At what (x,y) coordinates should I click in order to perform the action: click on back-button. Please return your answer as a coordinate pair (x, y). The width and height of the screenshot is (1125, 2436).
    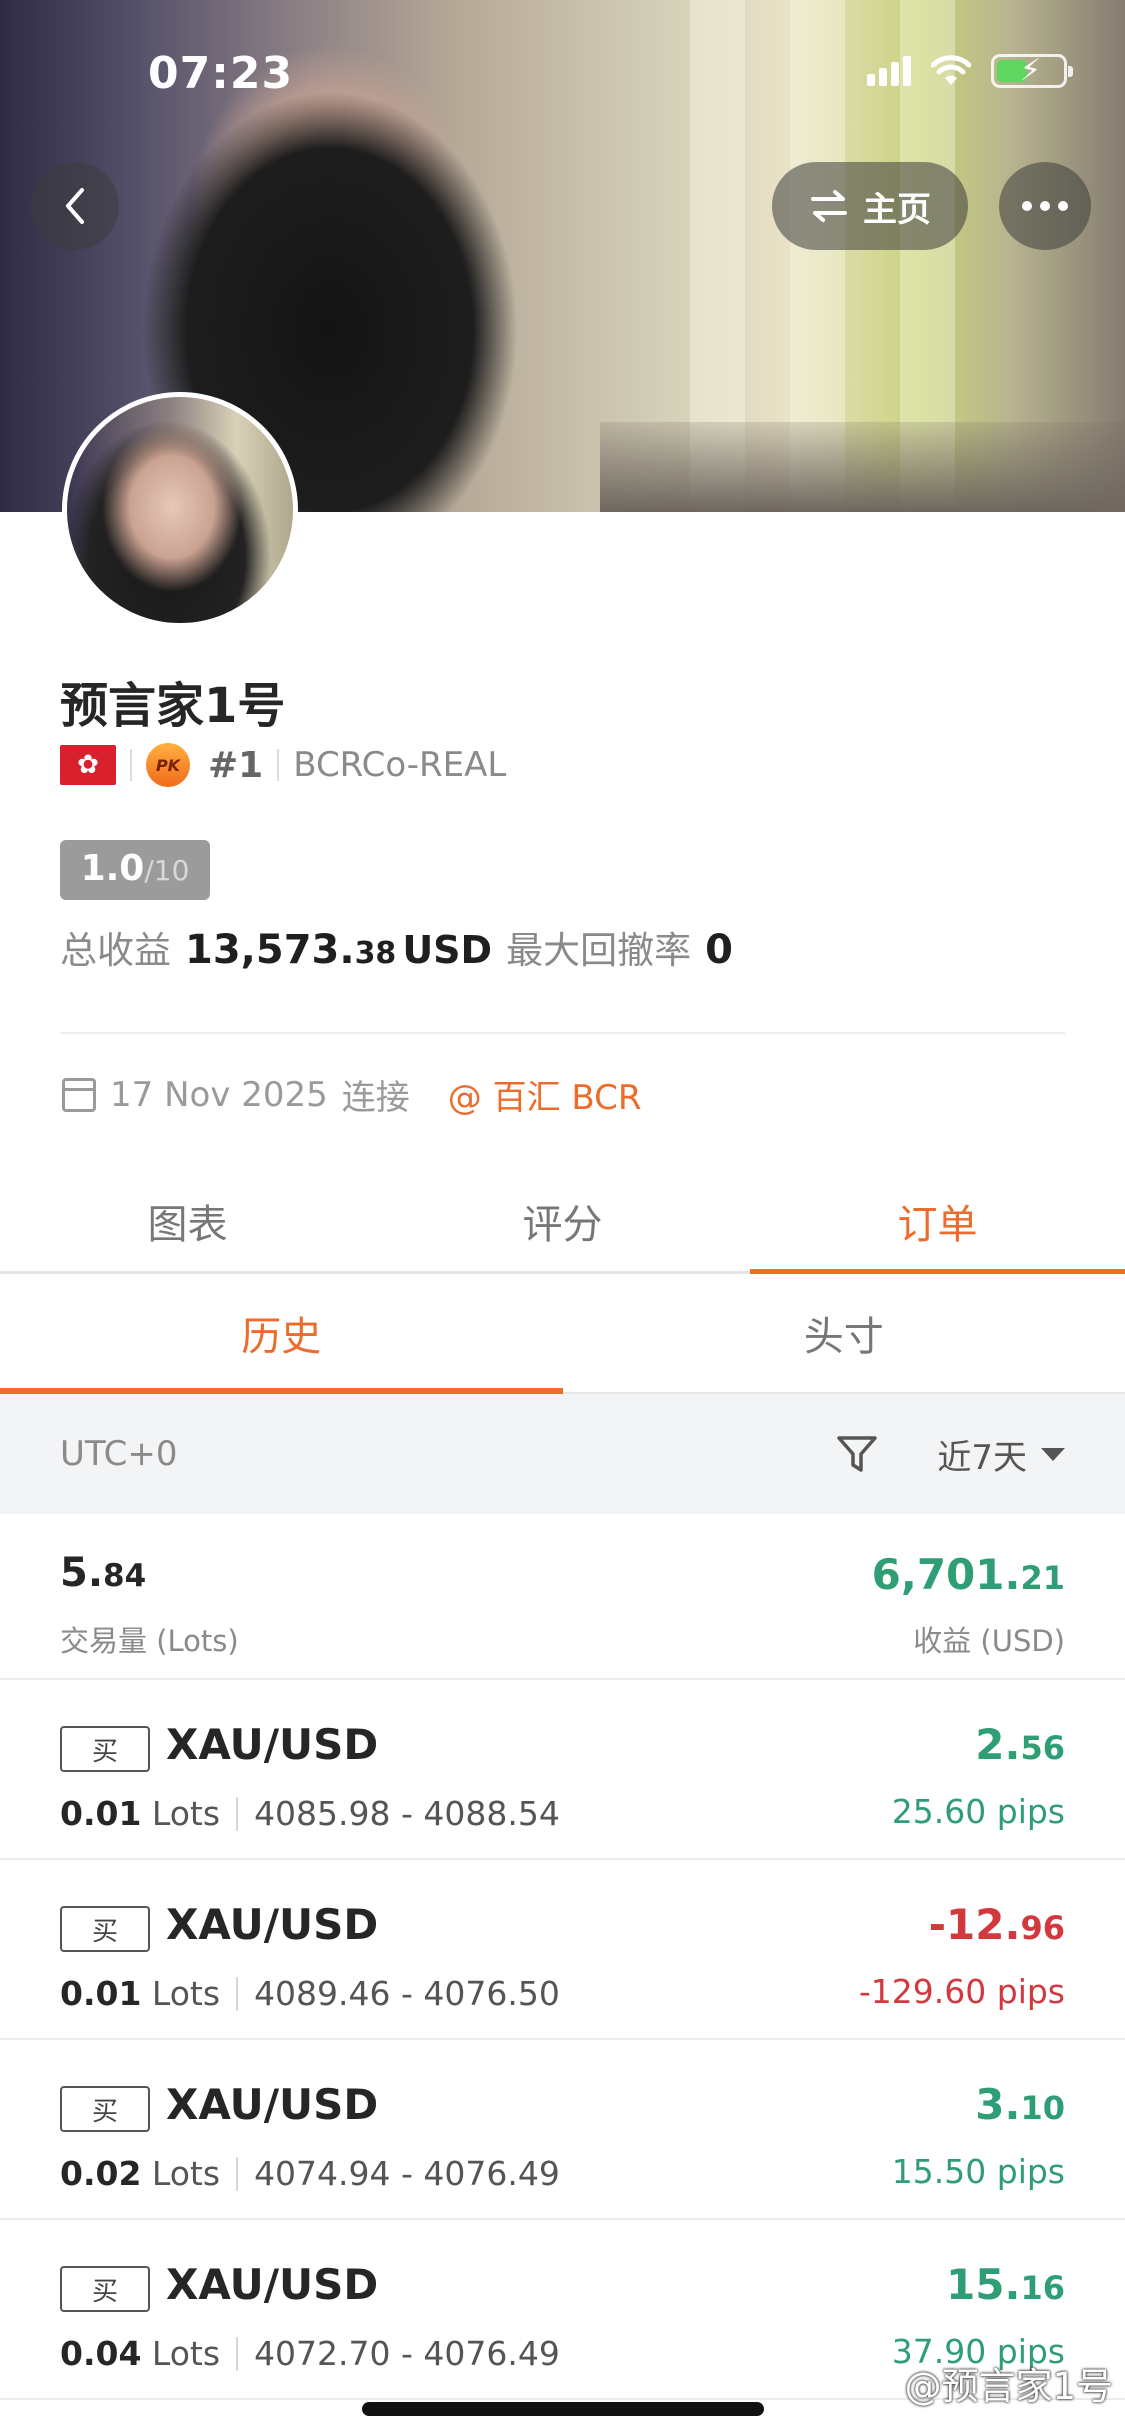
    Looking at the image, I should click on (75, 206).